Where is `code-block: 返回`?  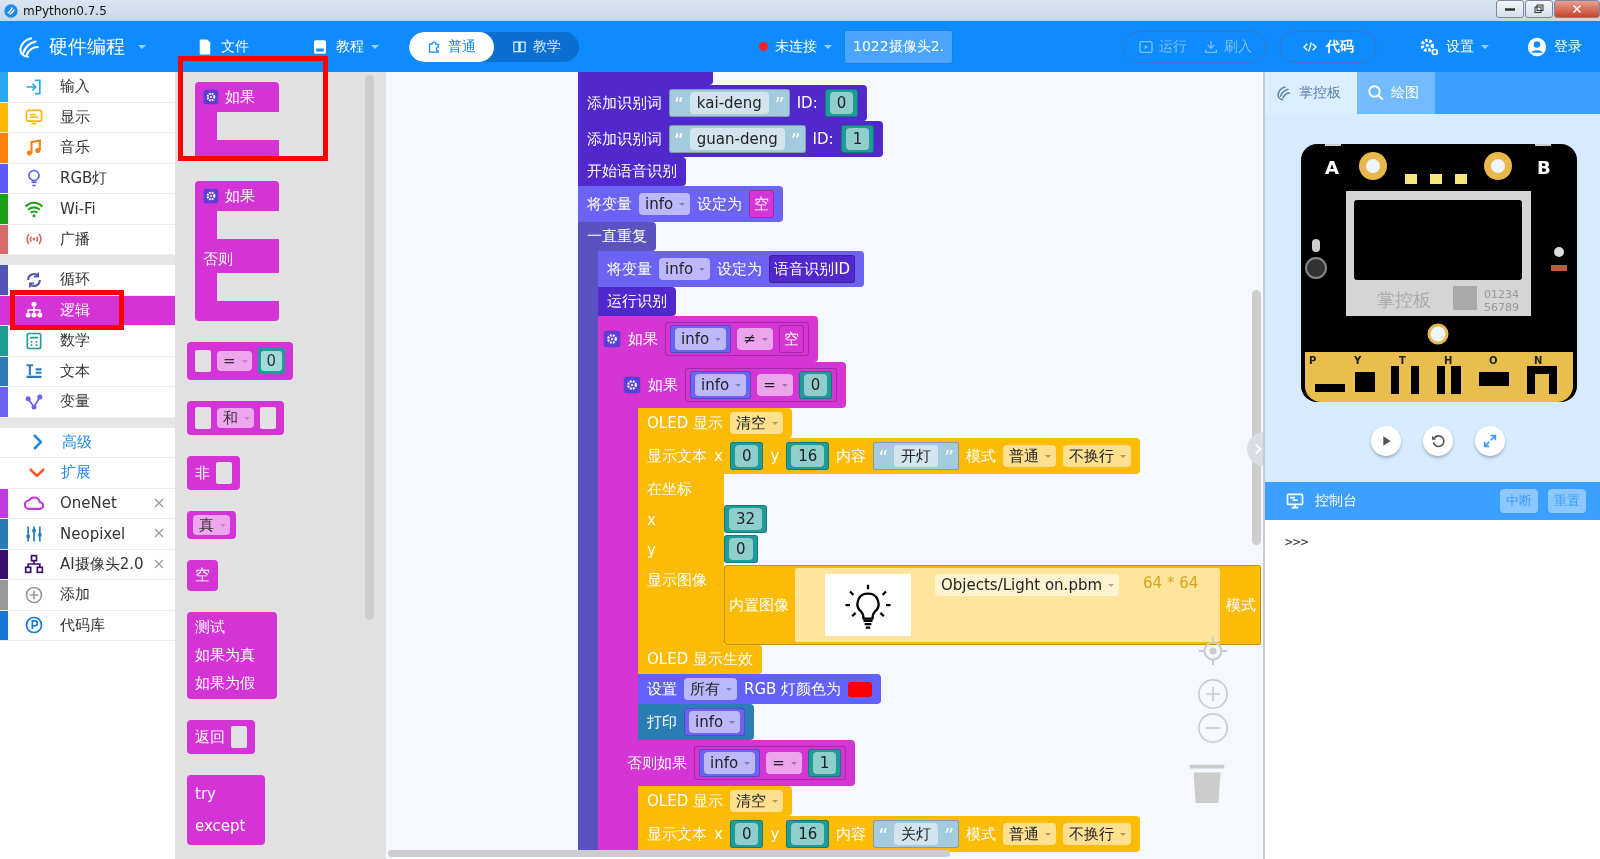 code-block: 返回 is located at coordinates (221, 737).